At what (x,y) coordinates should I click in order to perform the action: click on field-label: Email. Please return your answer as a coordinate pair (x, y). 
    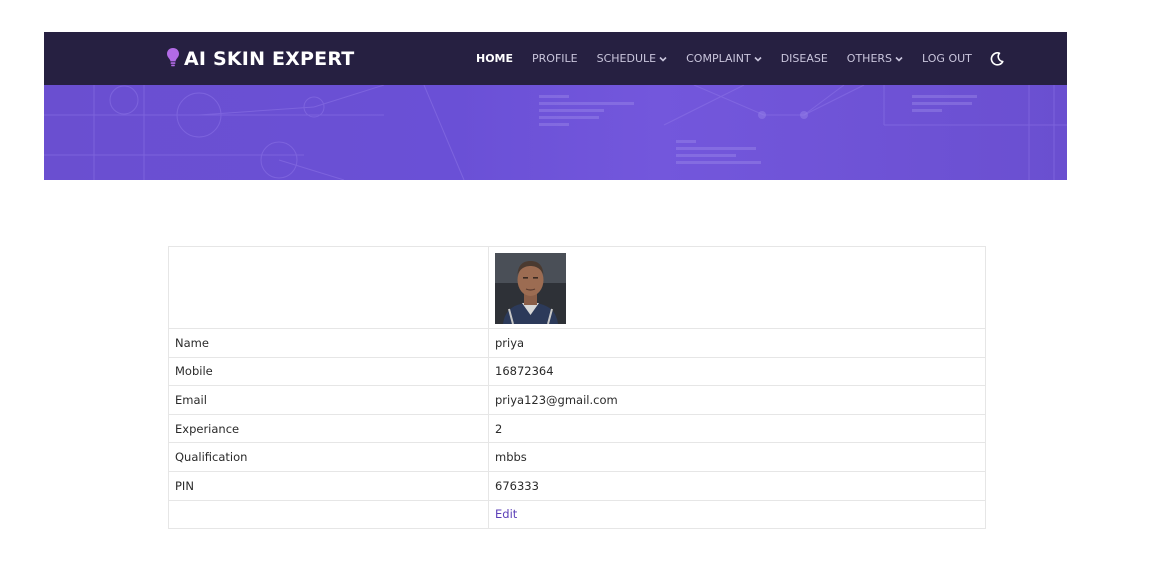
    Looking at the image, I should click on (328, 400).